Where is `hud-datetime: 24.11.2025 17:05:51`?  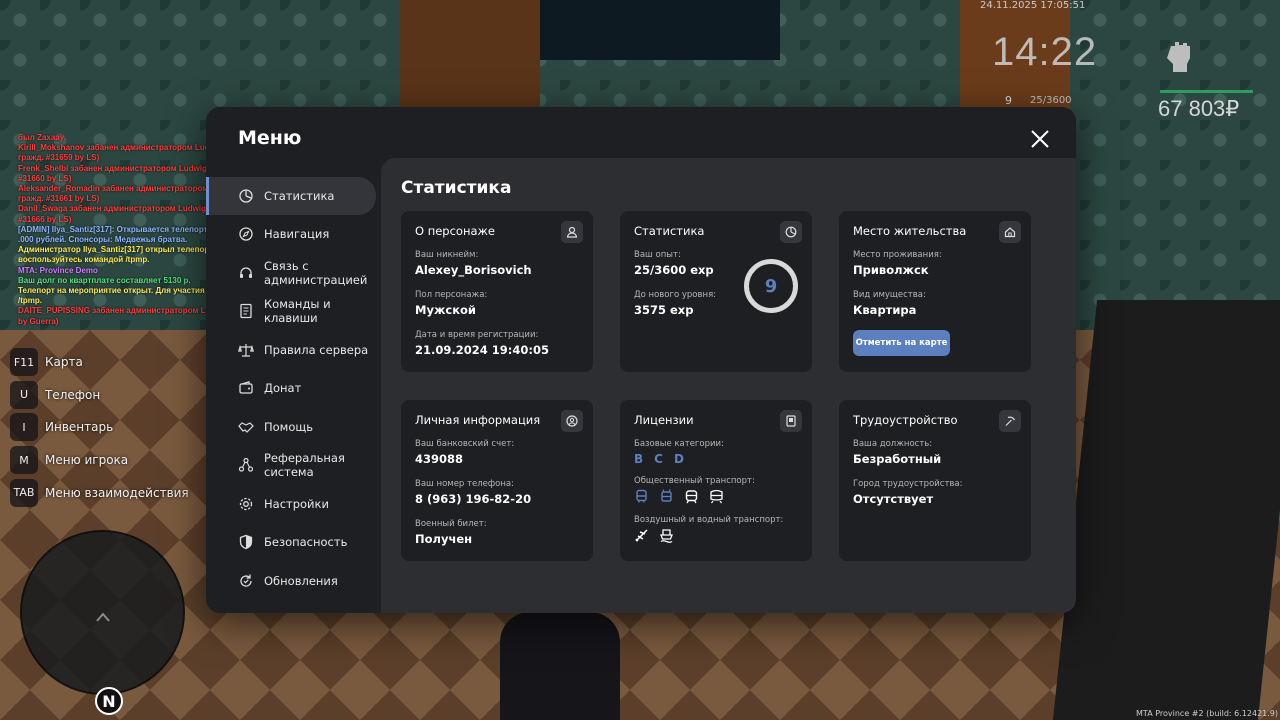
hud-datetime: 24.11.2025 17:05:51 is located at coordinates (1033, 5).